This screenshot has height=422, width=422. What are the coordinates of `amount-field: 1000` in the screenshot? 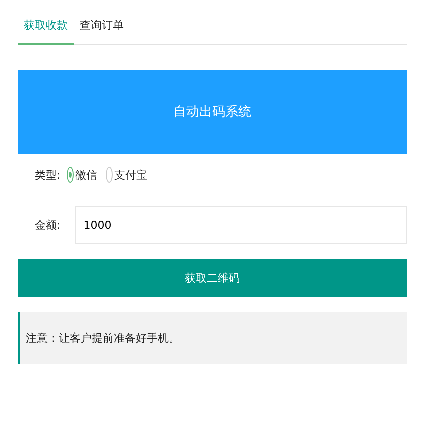 It's located at (240, 225).